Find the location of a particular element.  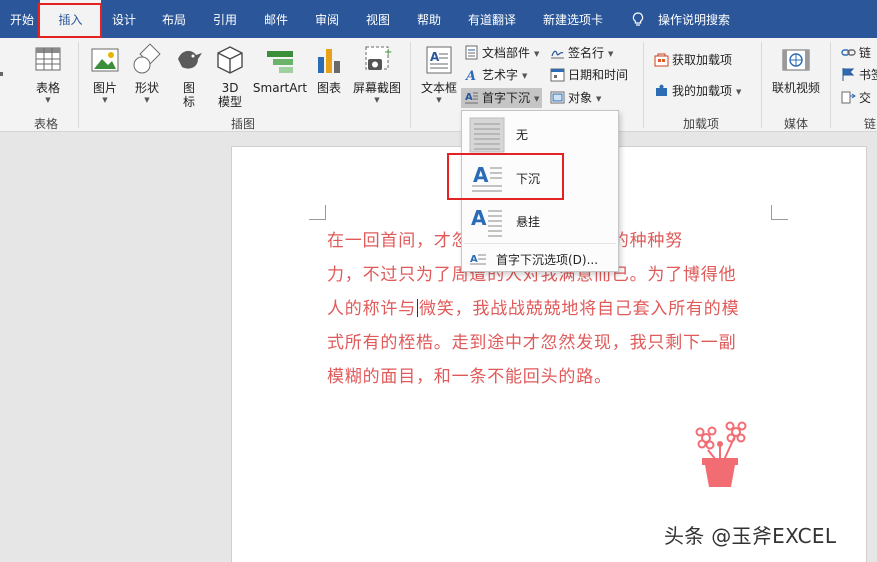

menu-item-in-margin-label: 悬挂 is located at coordinates (528, 222).